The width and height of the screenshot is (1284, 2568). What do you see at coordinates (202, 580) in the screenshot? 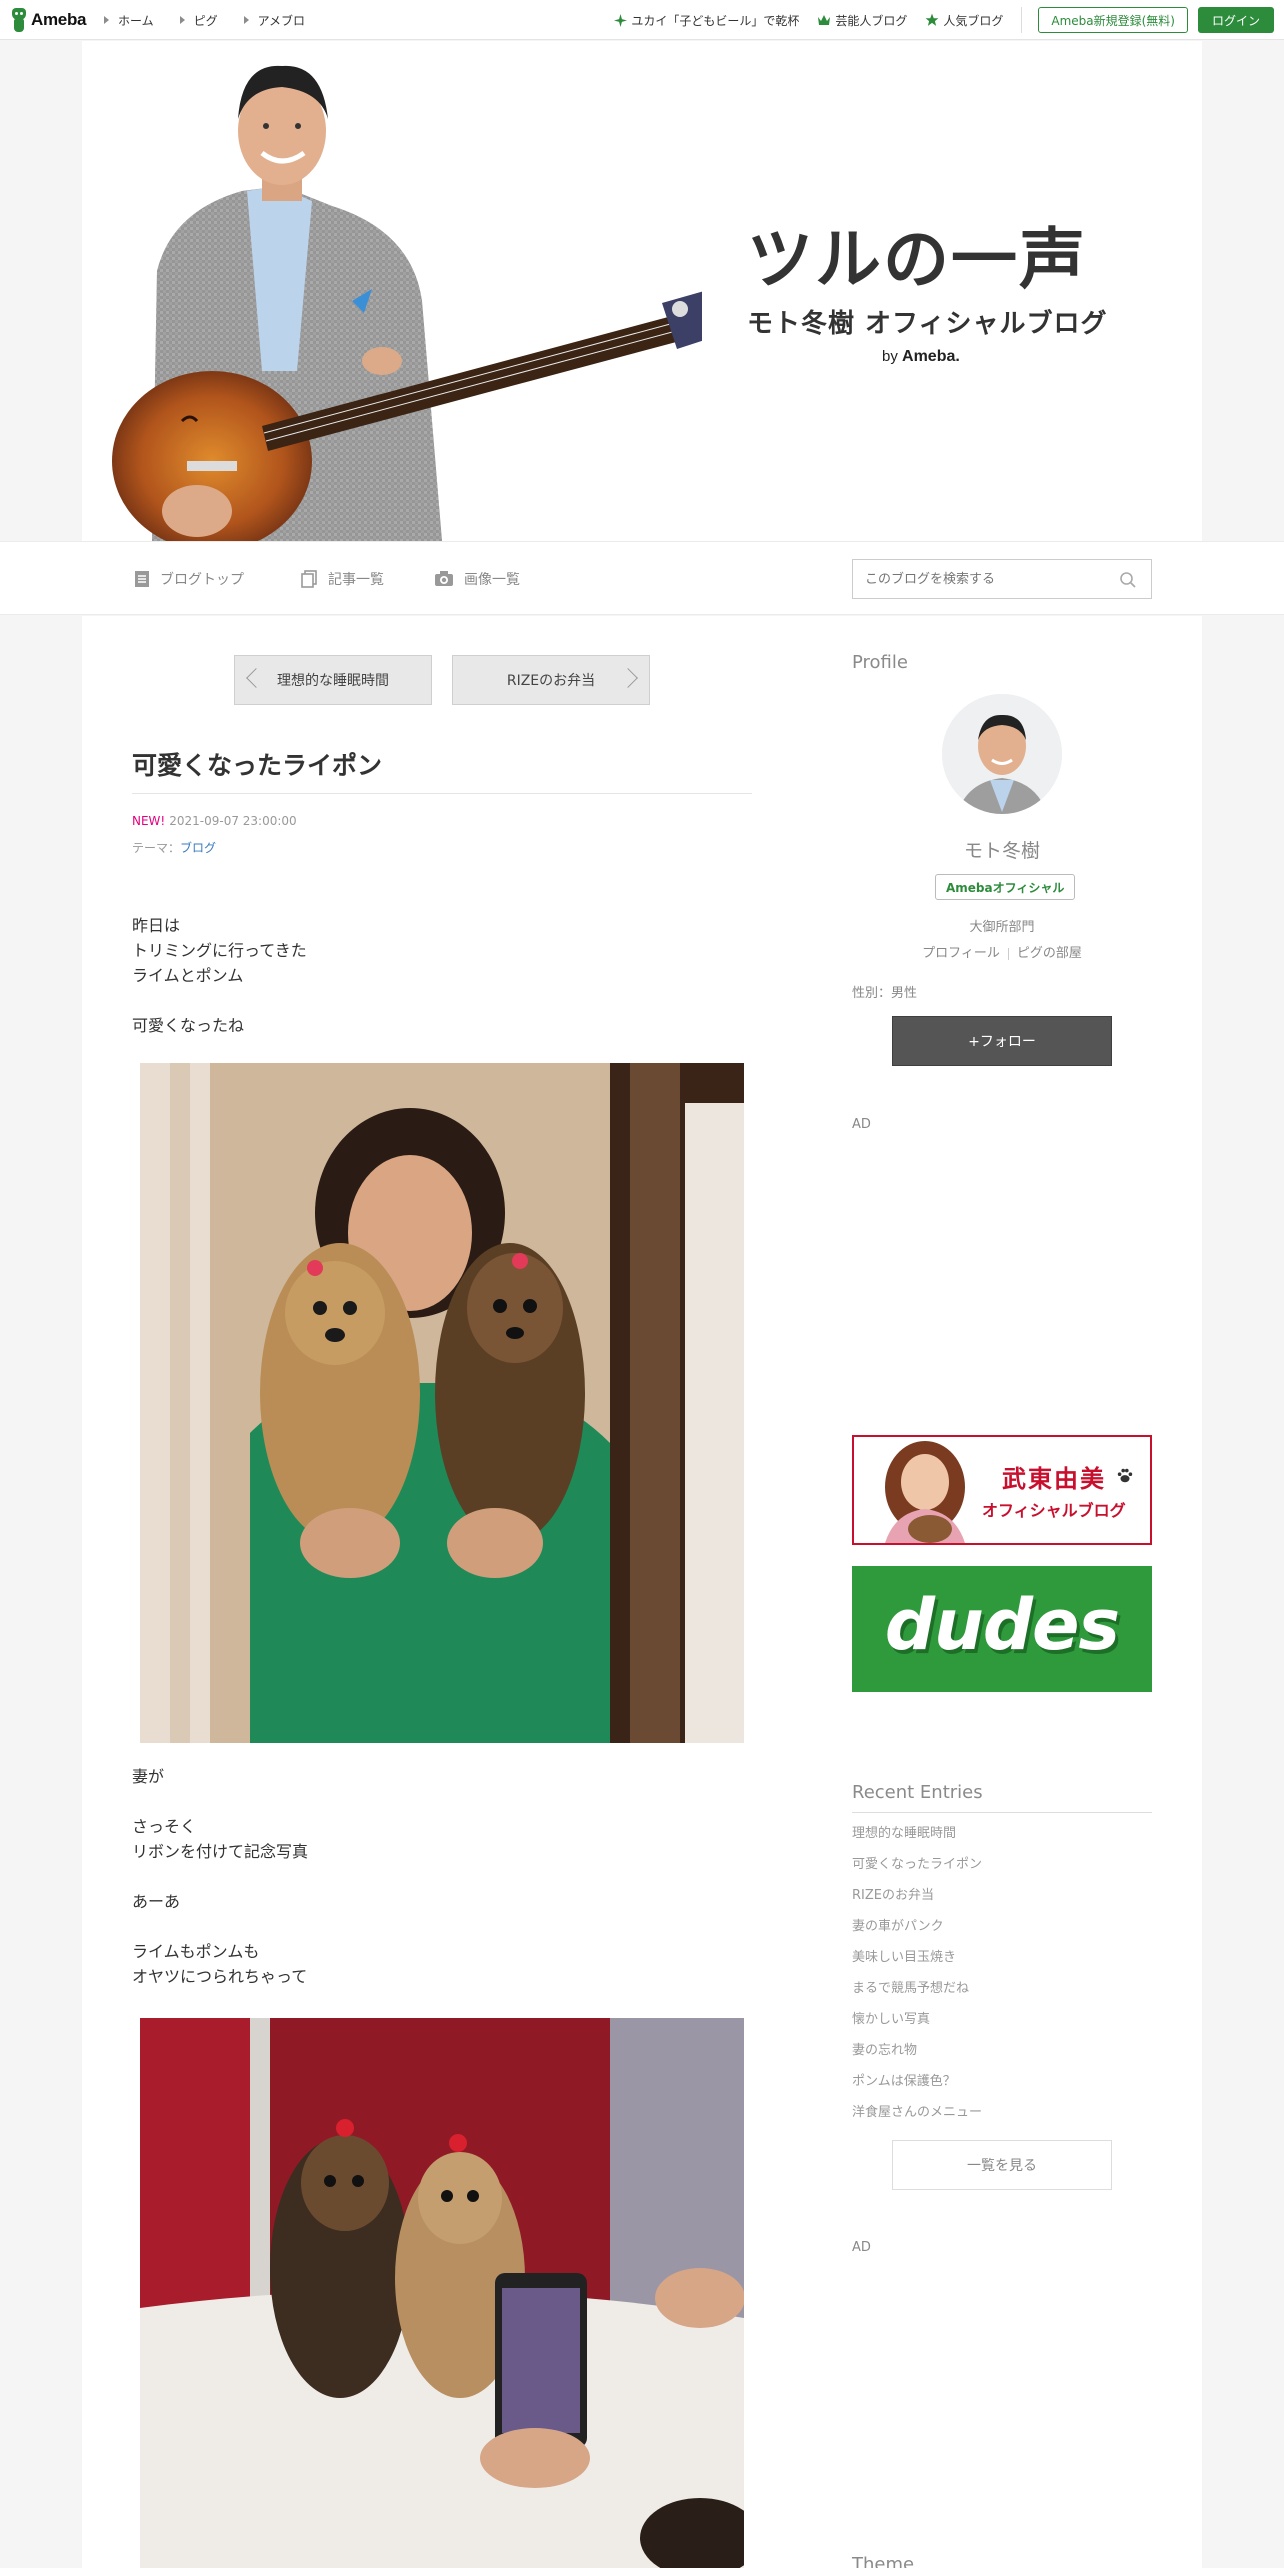
I see `blog-top-label: ブログトップ` at bounding box center [202, 580].